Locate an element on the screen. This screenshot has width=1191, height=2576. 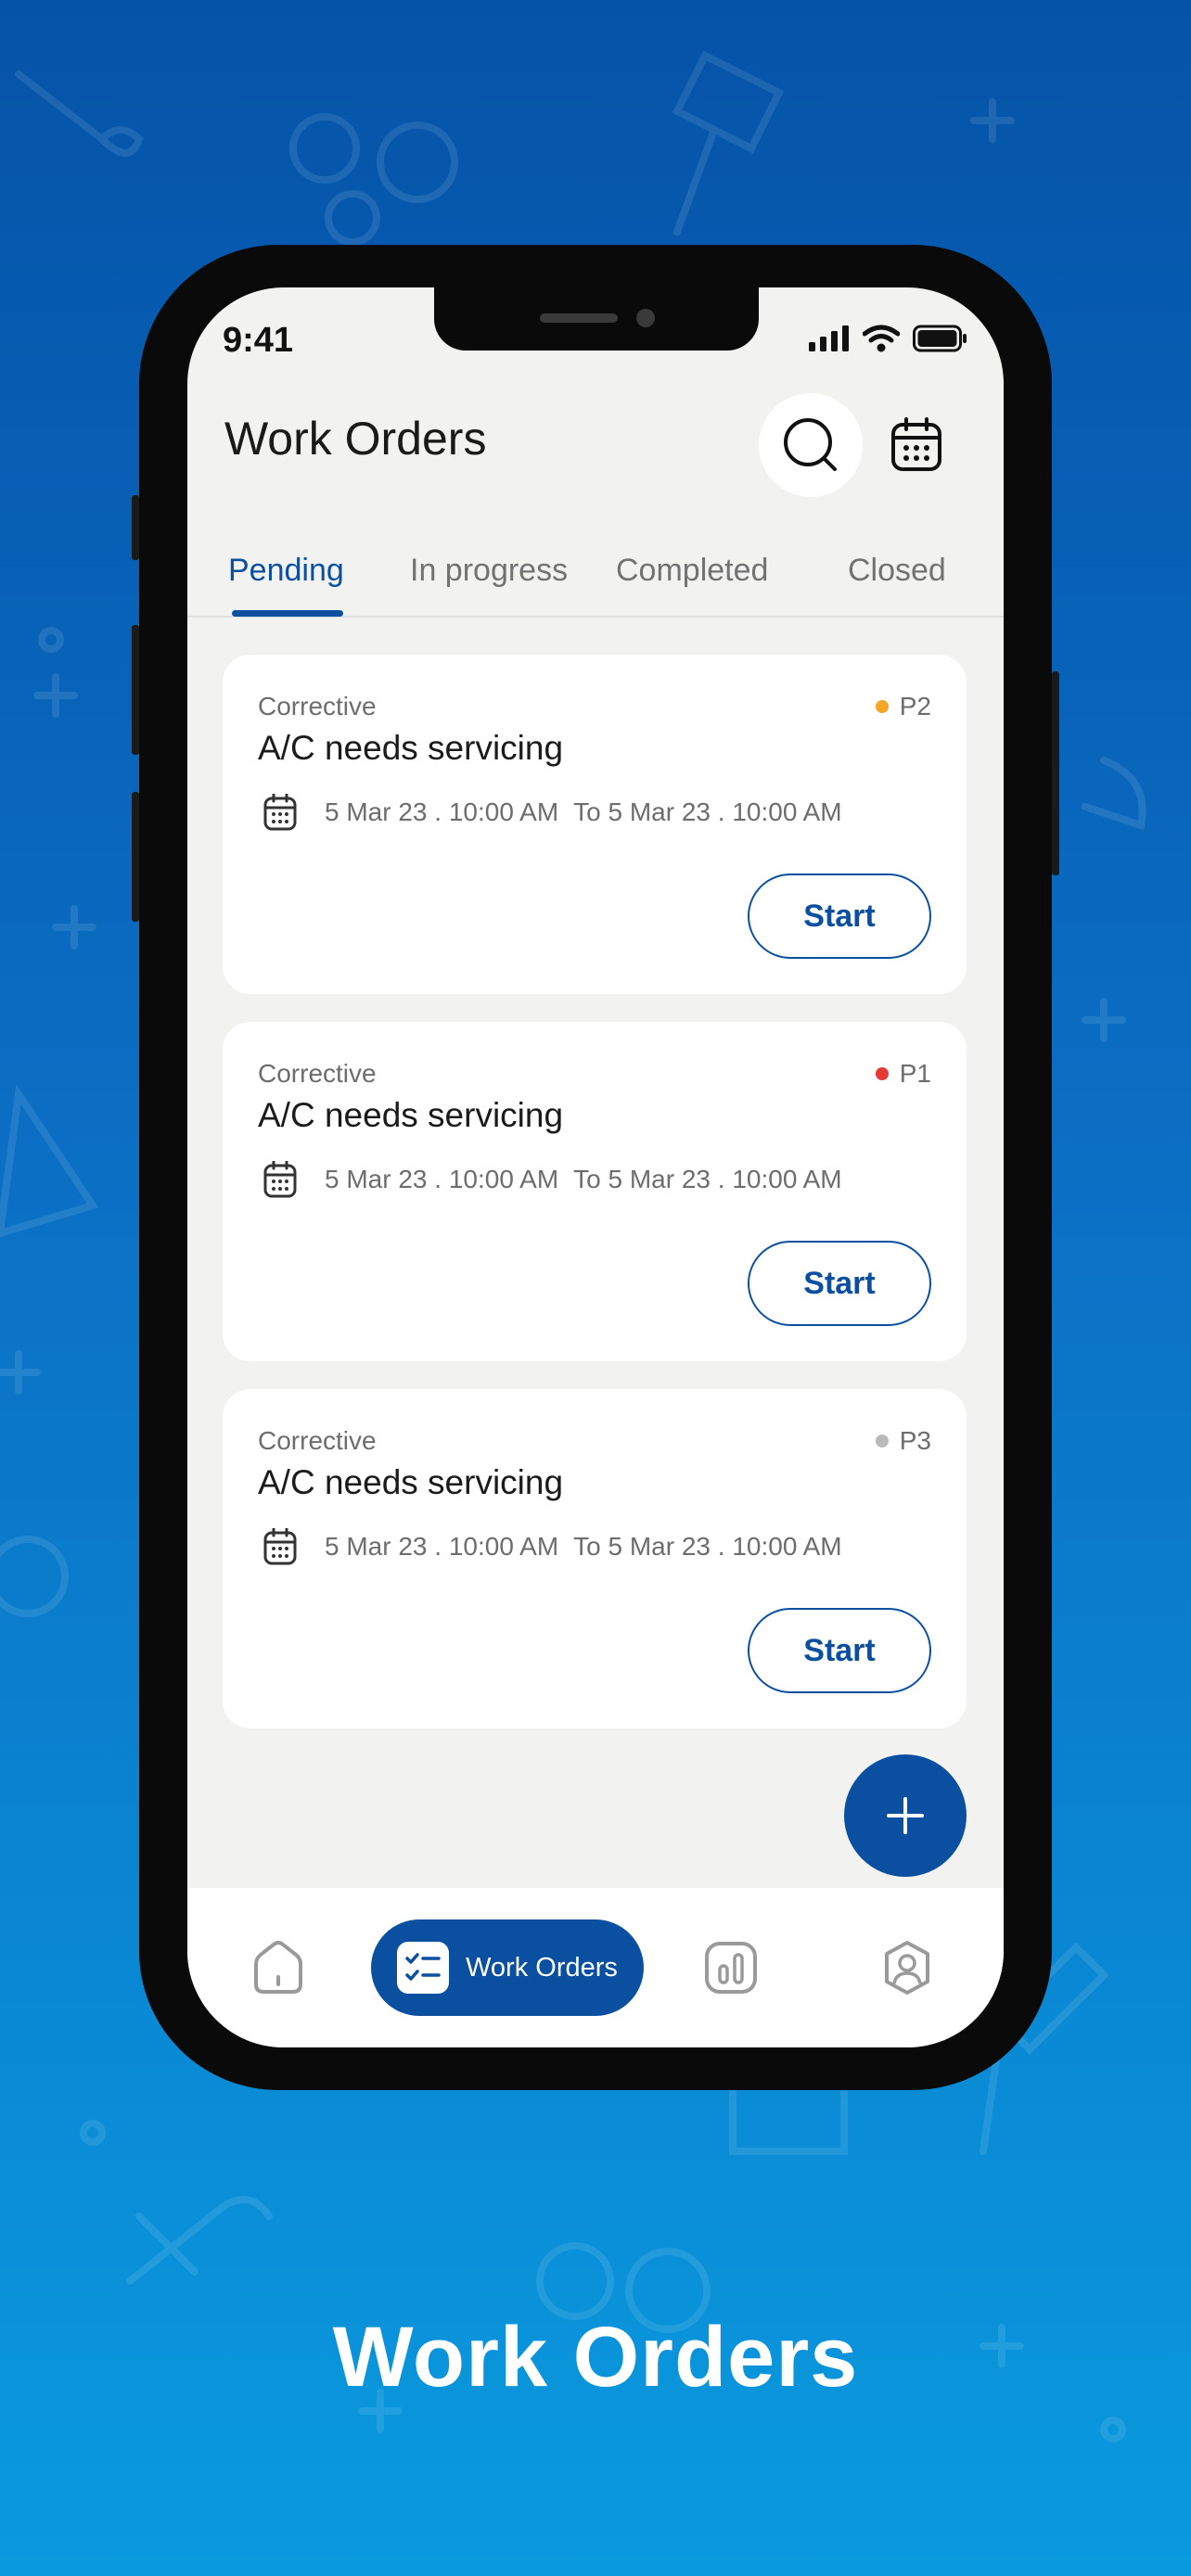
reports-icon is located at coordinates (731, 1968).